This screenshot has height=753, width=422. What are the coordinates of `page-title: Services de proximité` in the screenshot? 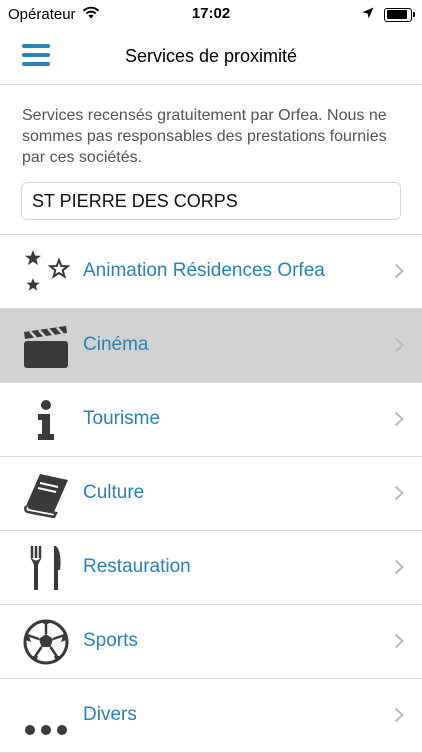 It's located at (211, 56).